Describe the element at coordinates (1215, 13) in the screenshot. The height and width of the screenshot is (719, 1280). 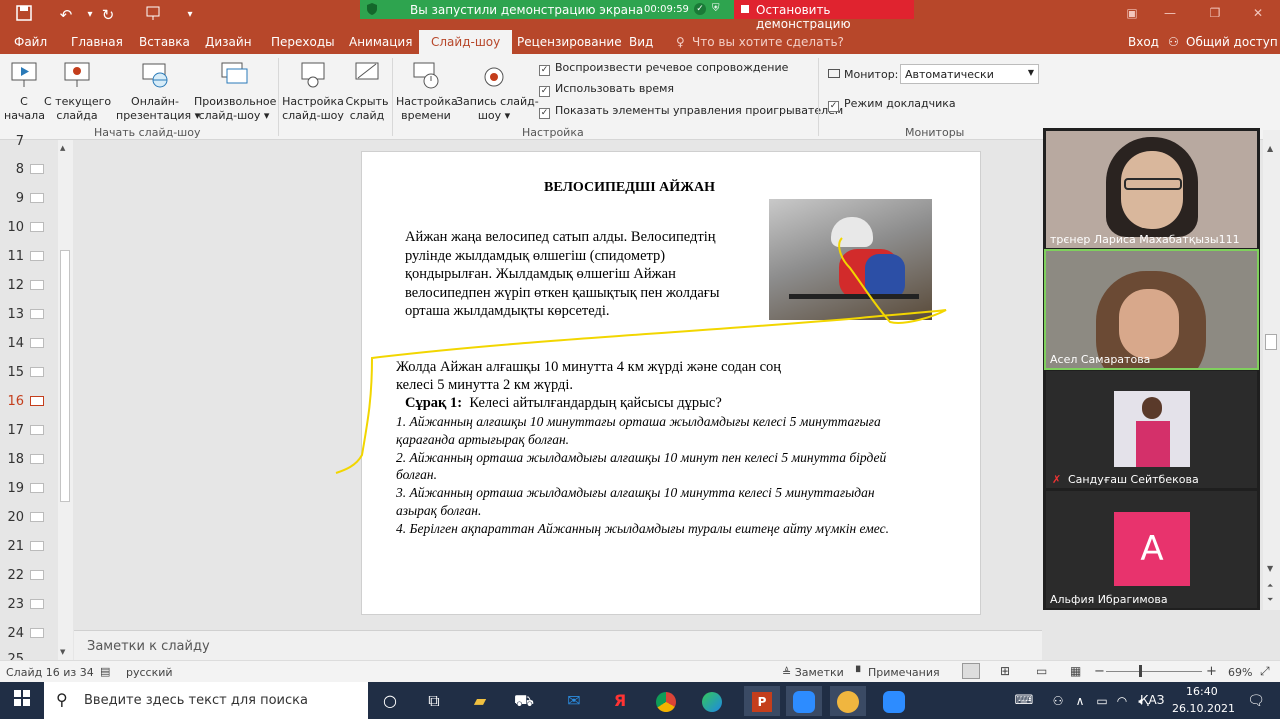
I see `restore-icon: ❐` at that location.